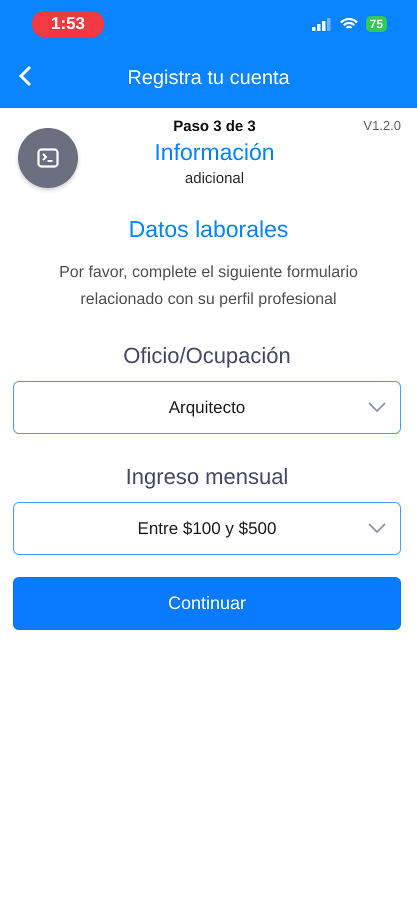 The image size is (417, 912). What do you see at coordinates (208, 229) in the screenshot?
I see `section-title: Datos laborales` at bounding box center [208, 229].